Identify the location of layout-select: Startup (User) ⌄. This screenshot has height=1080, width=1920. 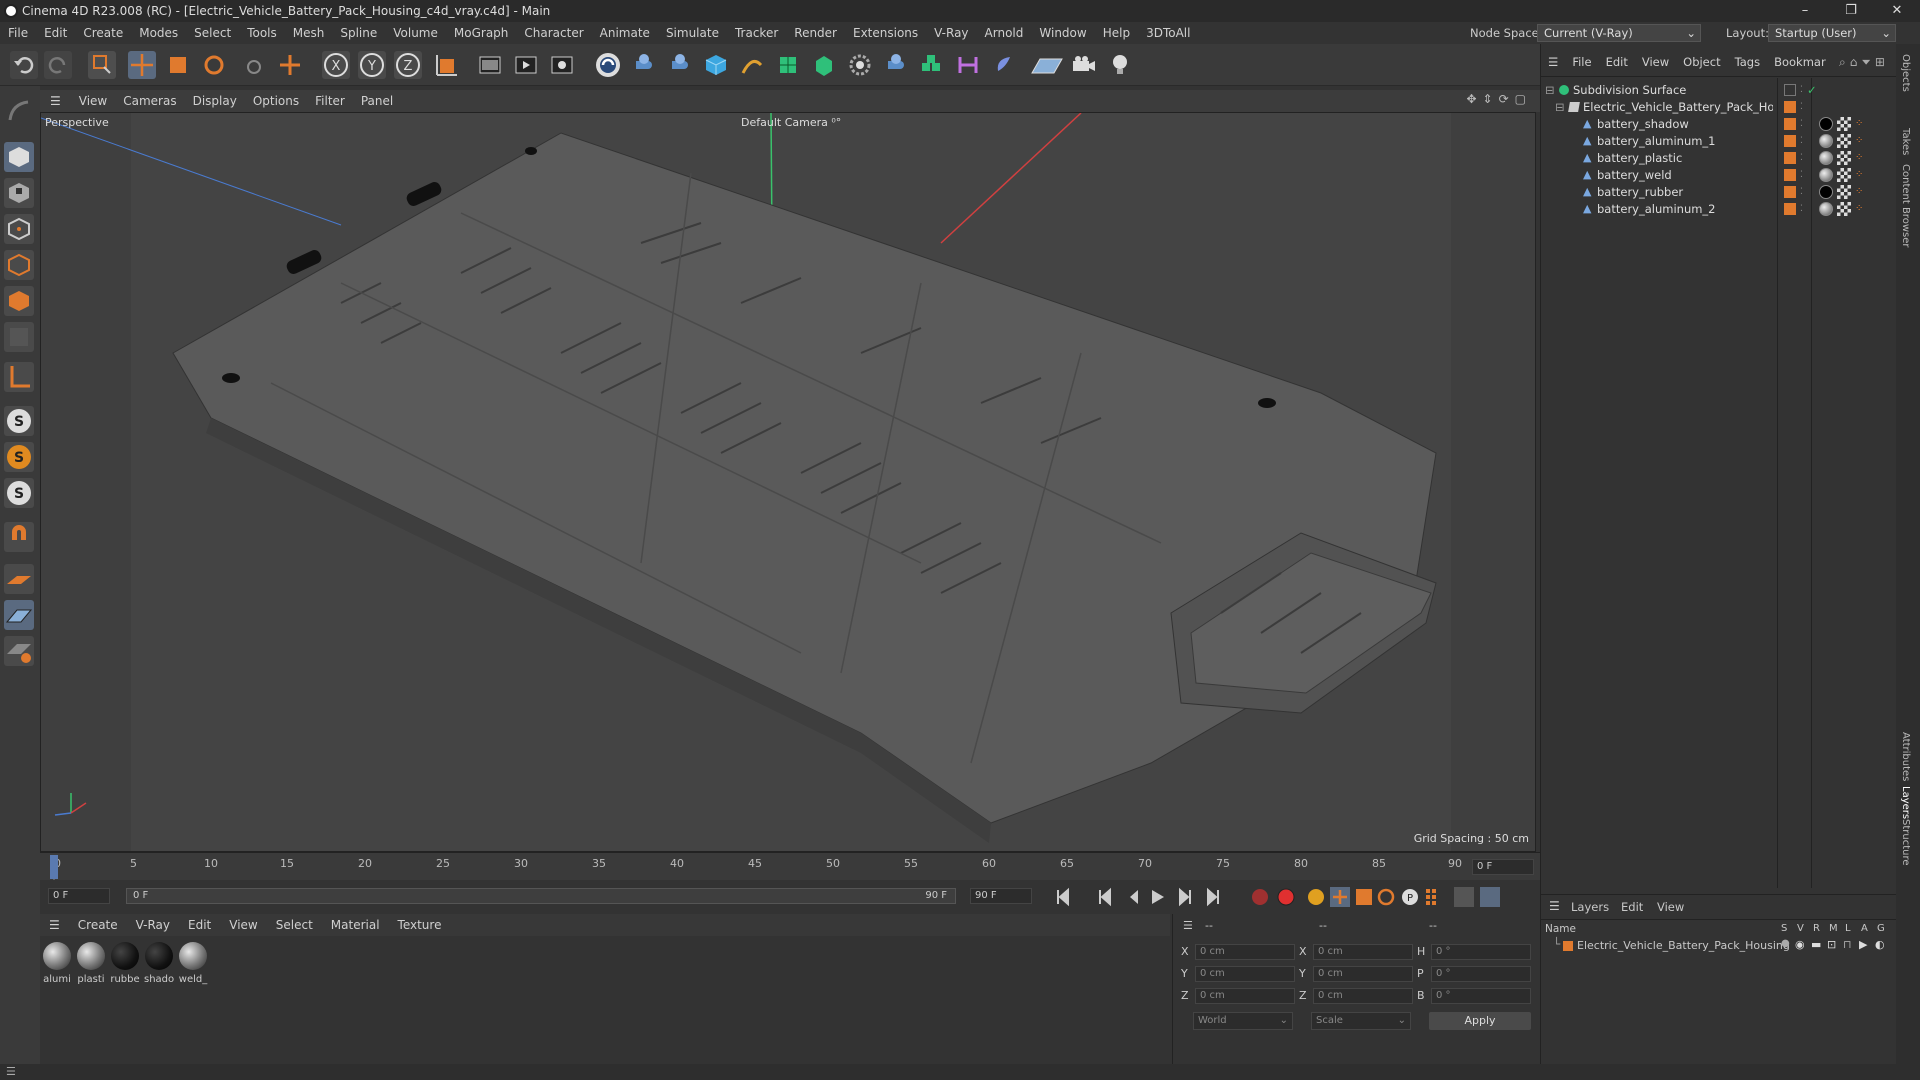
(1832, 33).